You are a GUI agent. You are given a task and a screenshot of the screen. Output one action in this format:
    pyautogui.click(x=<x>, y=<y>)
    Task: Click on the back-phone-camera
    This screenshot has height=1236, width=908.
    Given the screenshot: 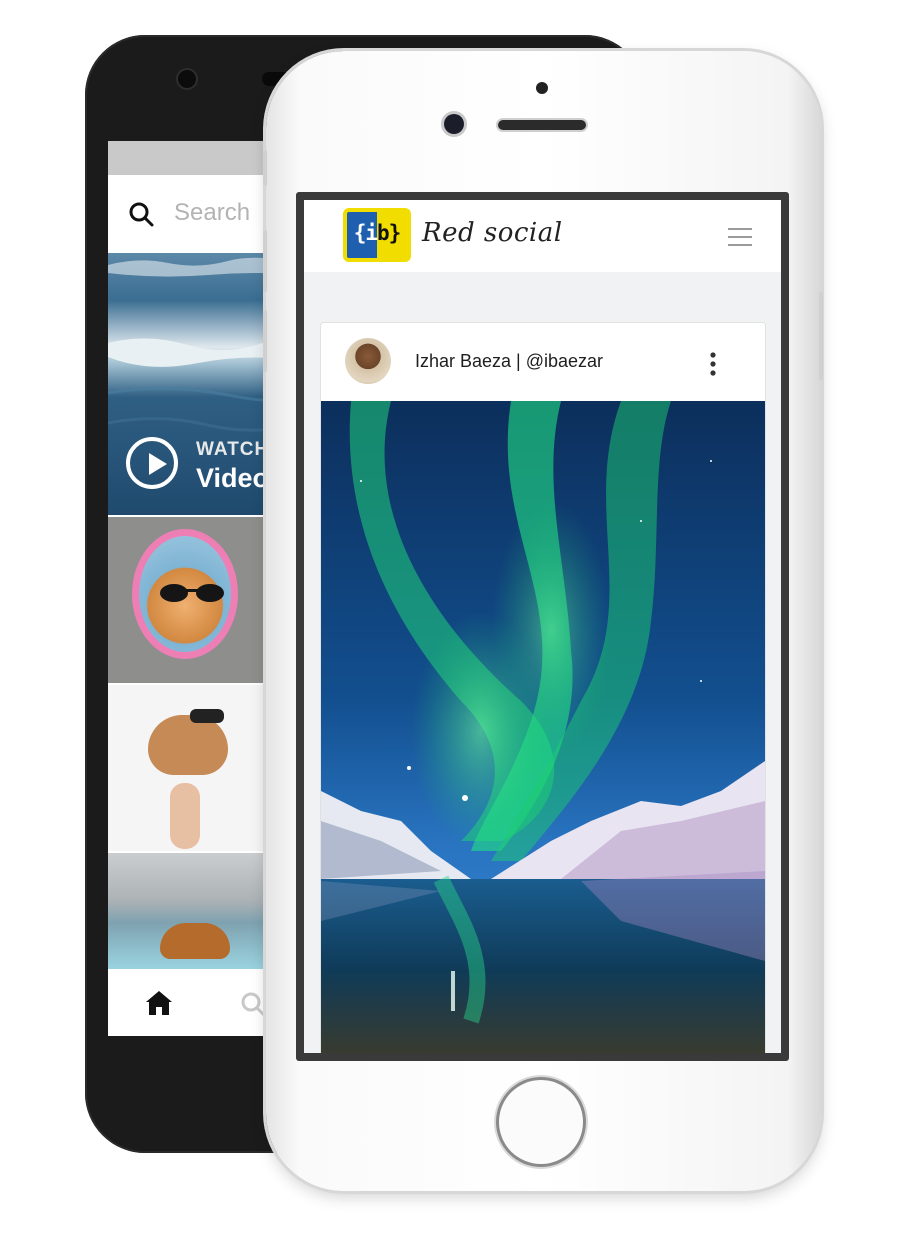 What is the action you would take?
    pyautogui.click(x=187, y=79)
    